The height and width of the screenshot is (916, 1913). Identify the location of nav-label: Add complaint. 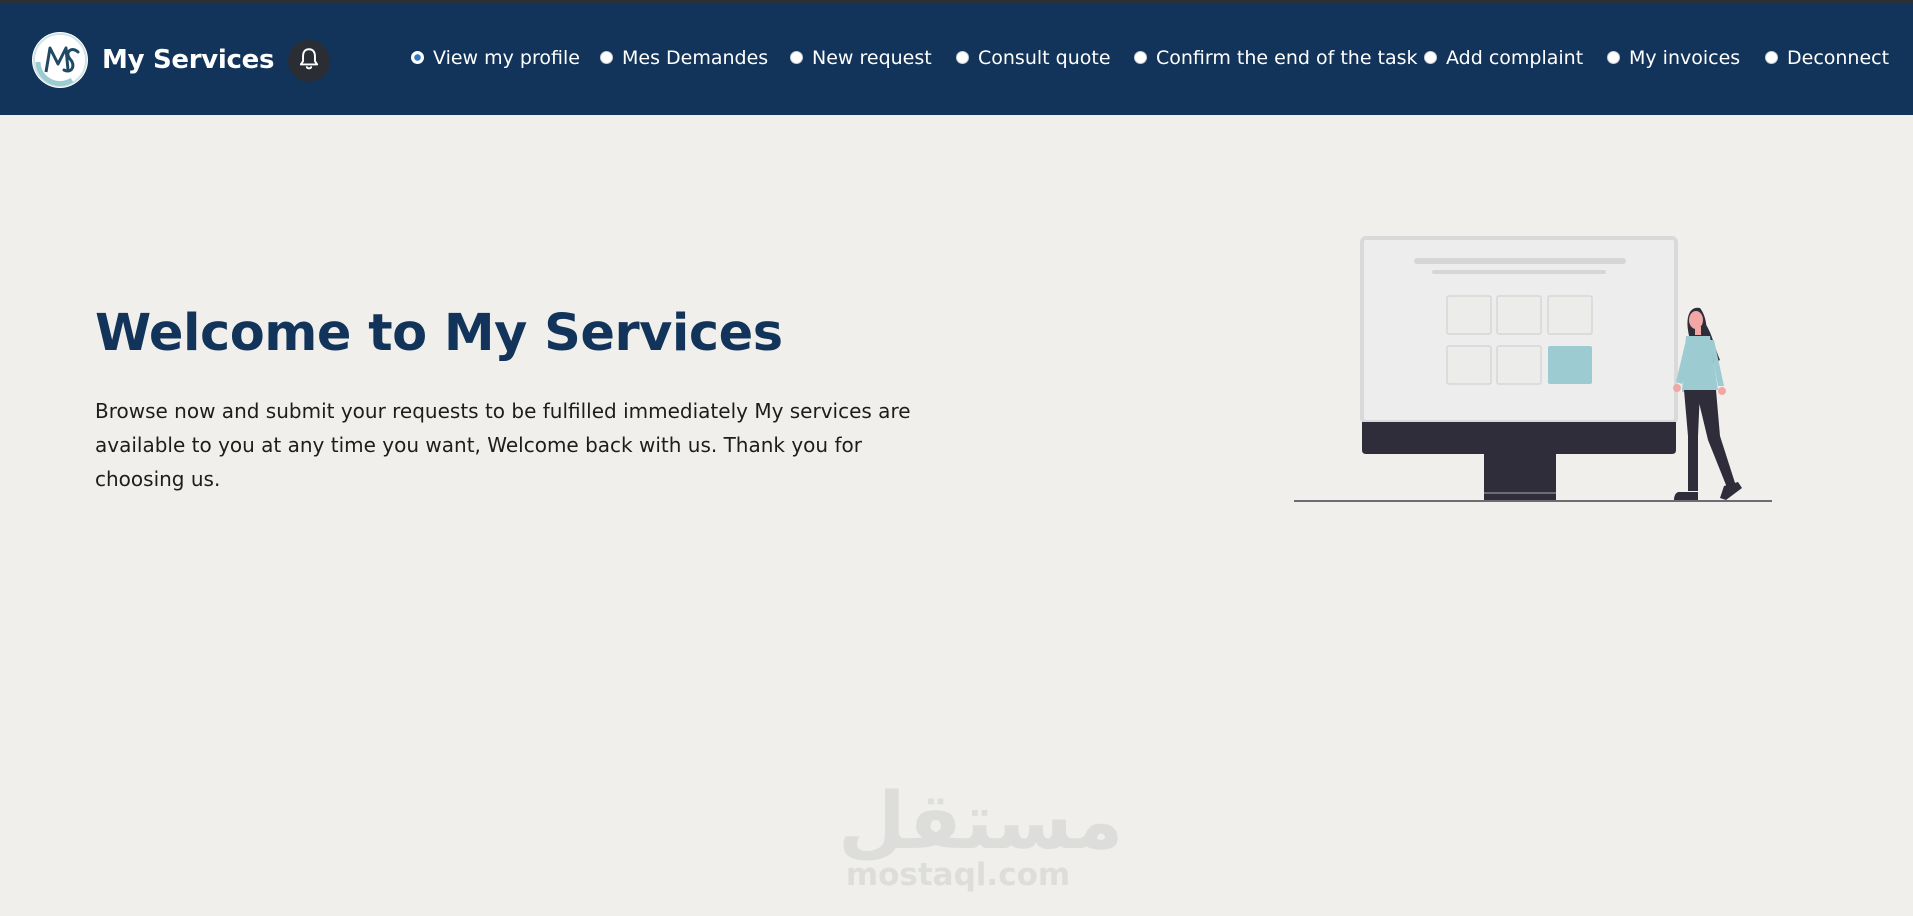
(1515, 58).